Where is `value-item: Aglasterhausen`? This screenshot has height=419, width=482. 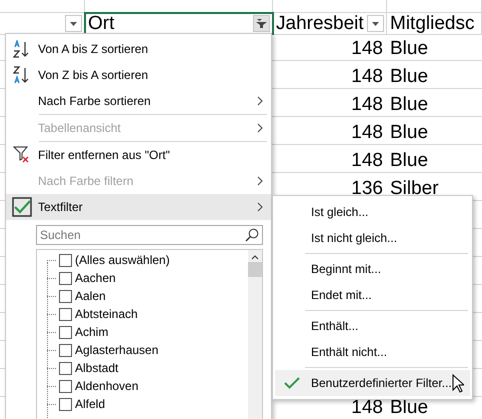
value-item: Aglasterhausen is located at coordinates (147, 350).